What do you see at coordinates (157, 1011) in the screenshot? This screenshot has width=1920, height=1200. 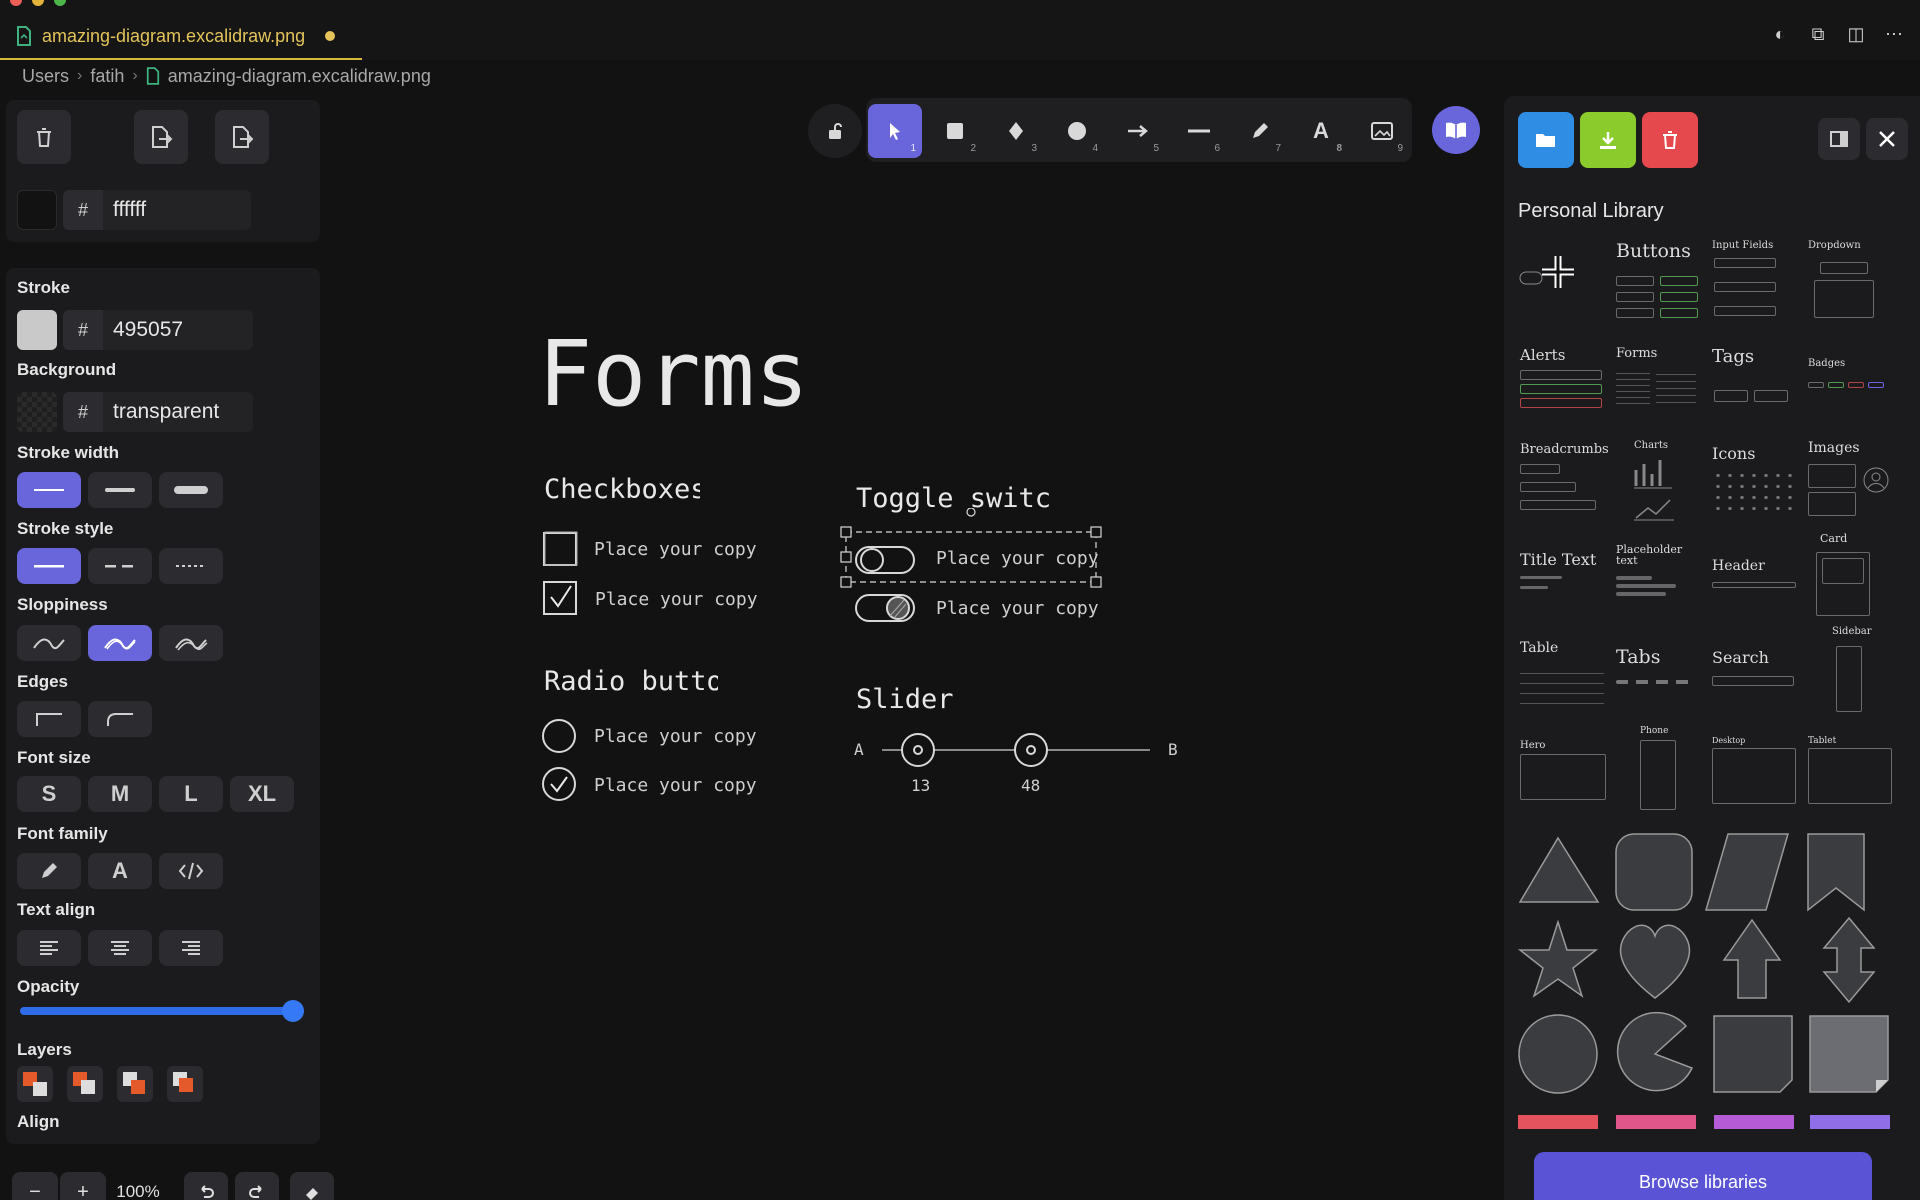 I see `opacity-slider-track` at bounding box center [157, 1011].